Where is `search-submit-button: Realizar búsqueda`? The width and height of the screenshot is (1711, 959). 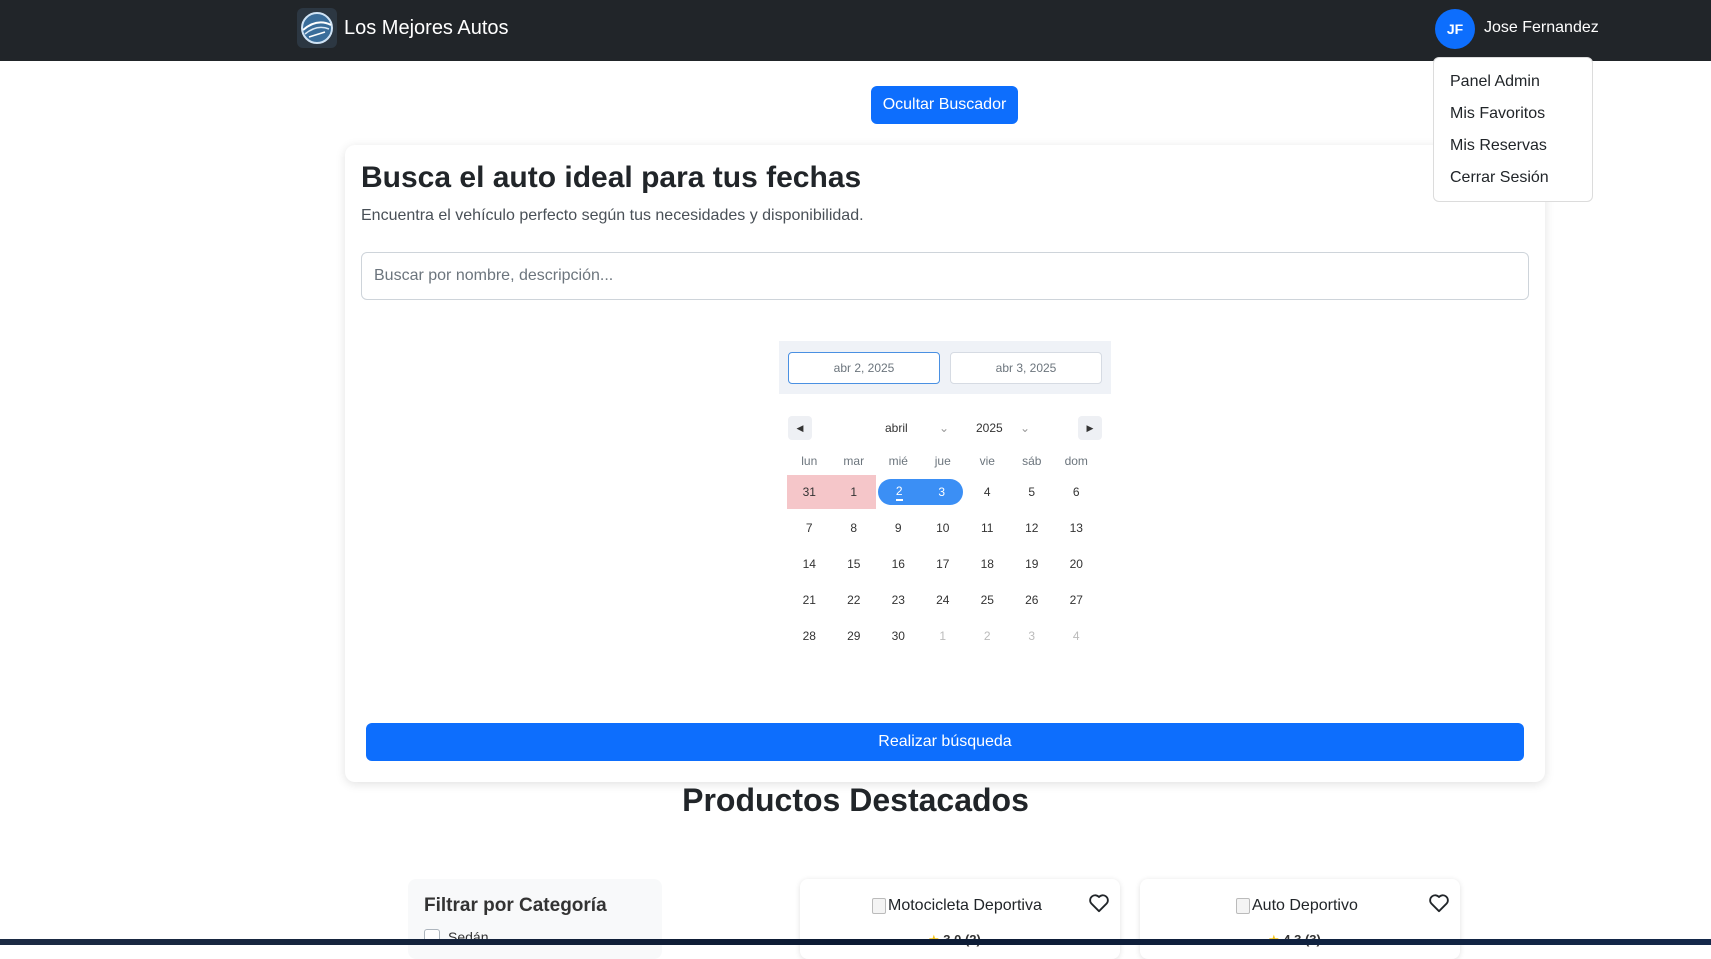
search-submit-button: Realizar búsqueda is located at coordinates (945, 742).